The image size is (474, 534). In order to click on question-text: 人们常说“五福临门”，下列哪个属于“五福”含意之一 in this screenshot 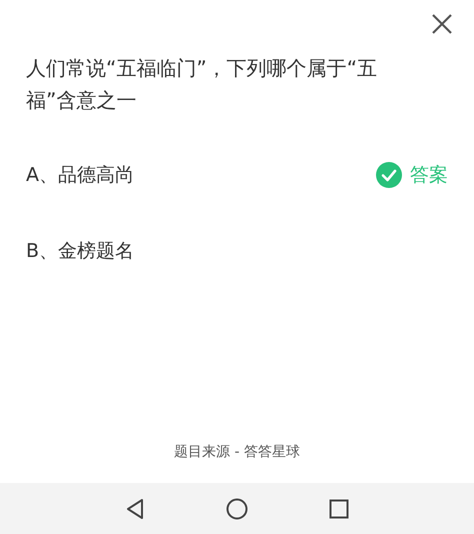, I will do `click(202, 84)`.